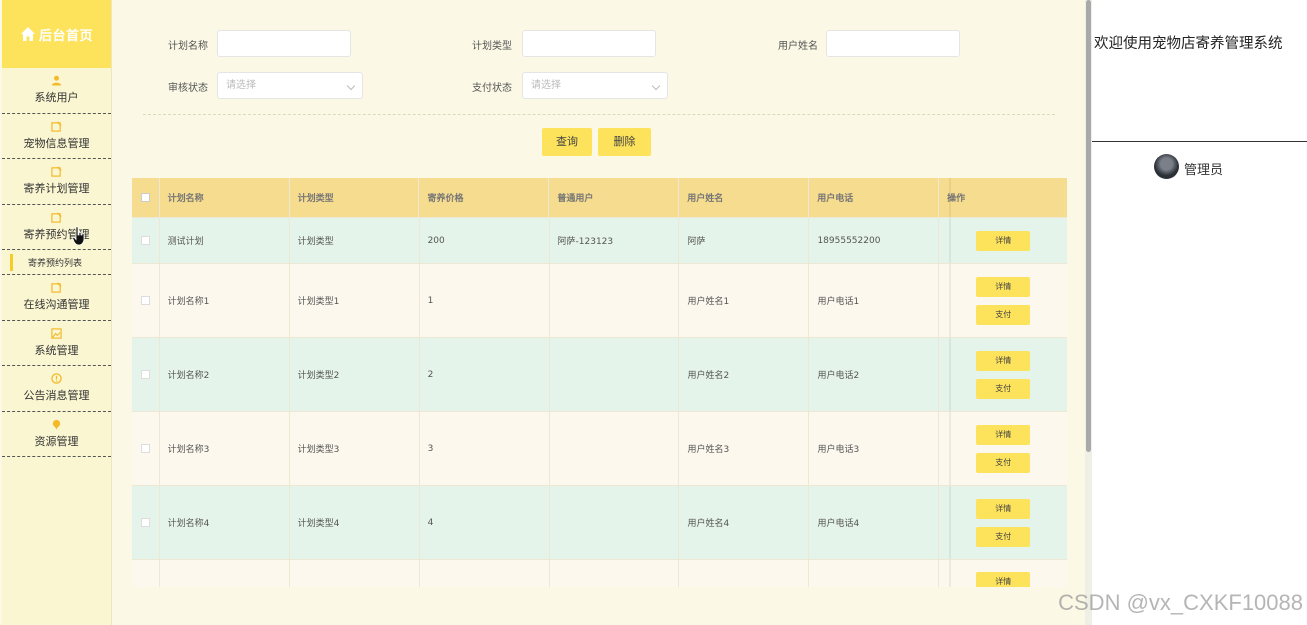 The image size is (1307, 625). Describe the element at coordinates (225, 522) in the screenshot. I see `cell-plan-name: 计划名称4` at that location.